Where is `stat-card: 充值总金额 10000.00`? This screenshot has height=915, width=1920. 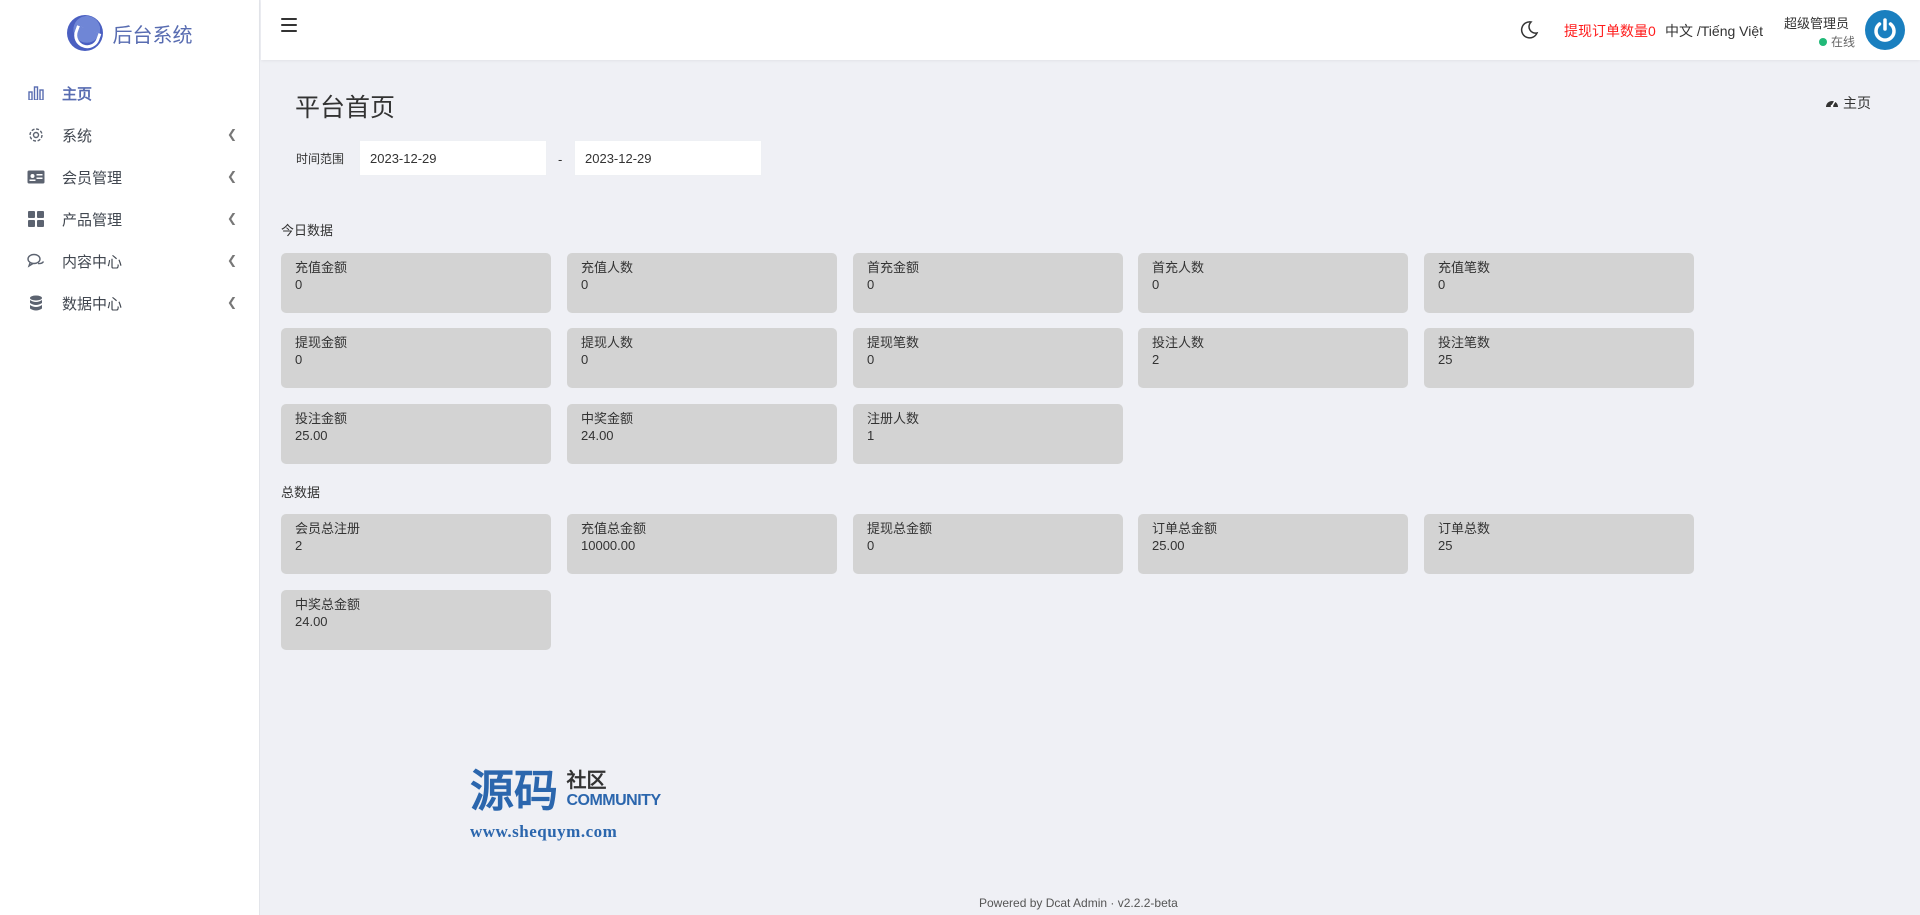 stat-card: 充值总金额 10000.00 is located at coordinates (702, 544).